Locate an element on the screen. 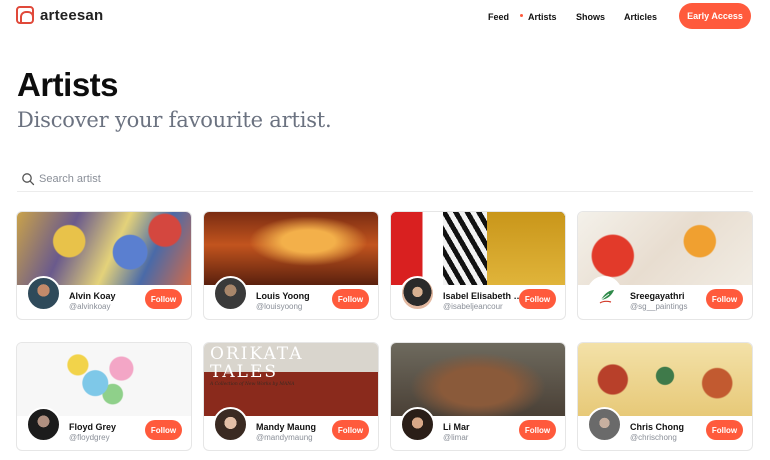 This screenshot has height=460, width=770. nav-link-artists: Artists is located at coordinates (542, 17).